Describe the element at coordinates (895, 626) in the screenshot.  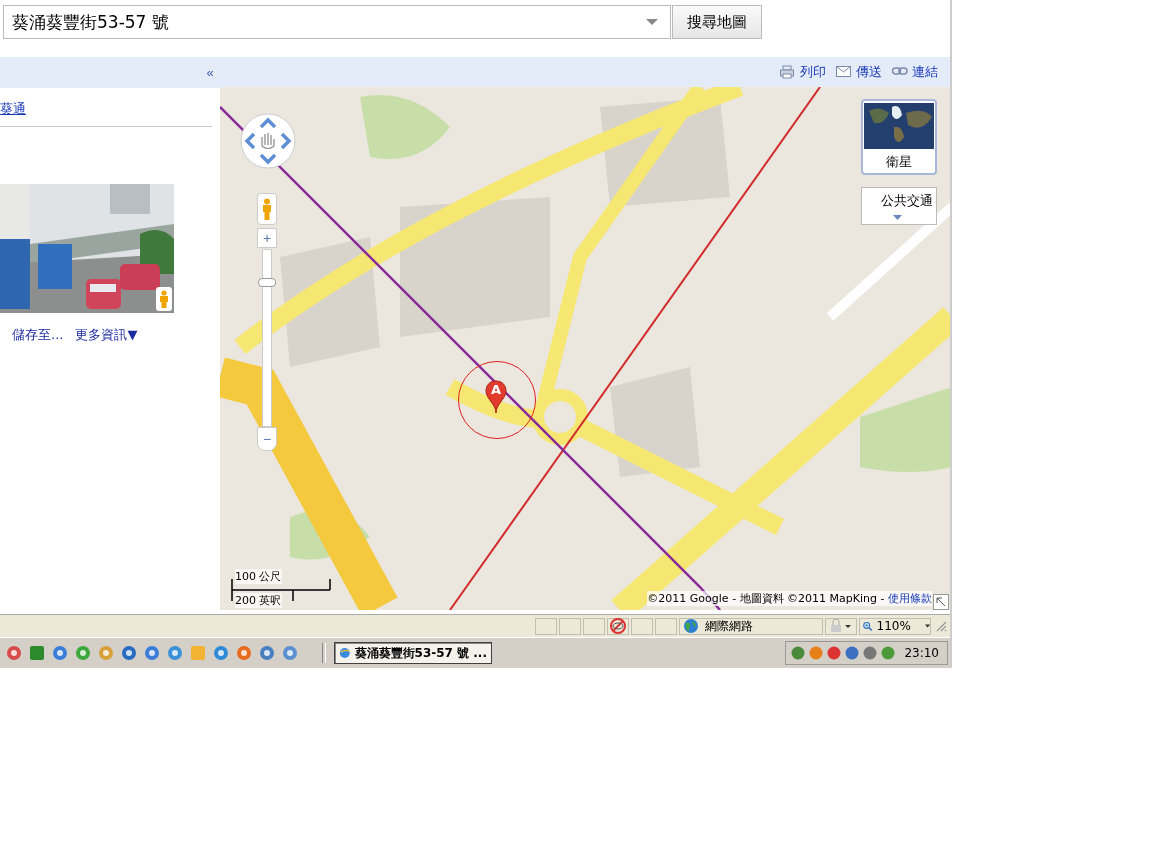
I see `zoom-level-button: 110%` at that location.